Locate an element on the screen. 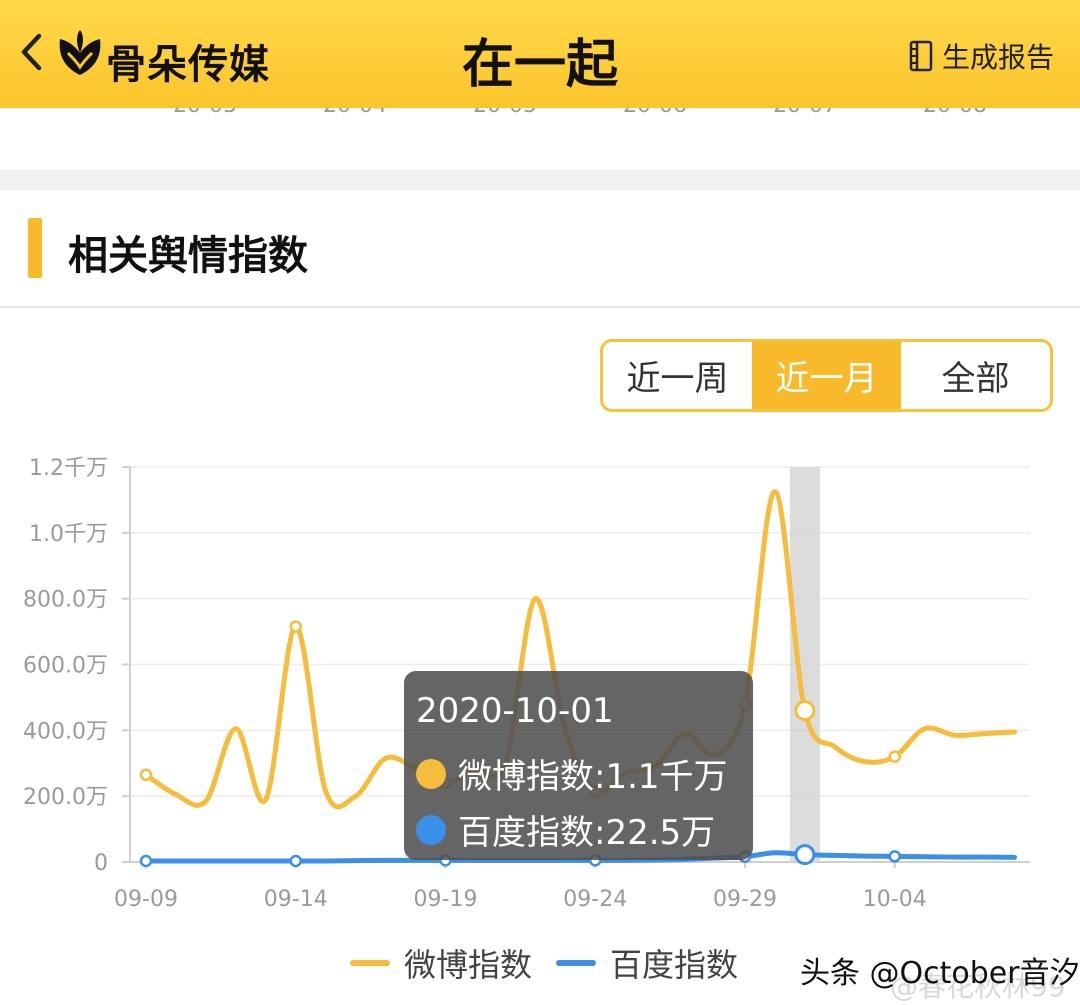 This screenshot has height=1005, width=1080. tab-all: 全部 is located at coordinates (975, 375).